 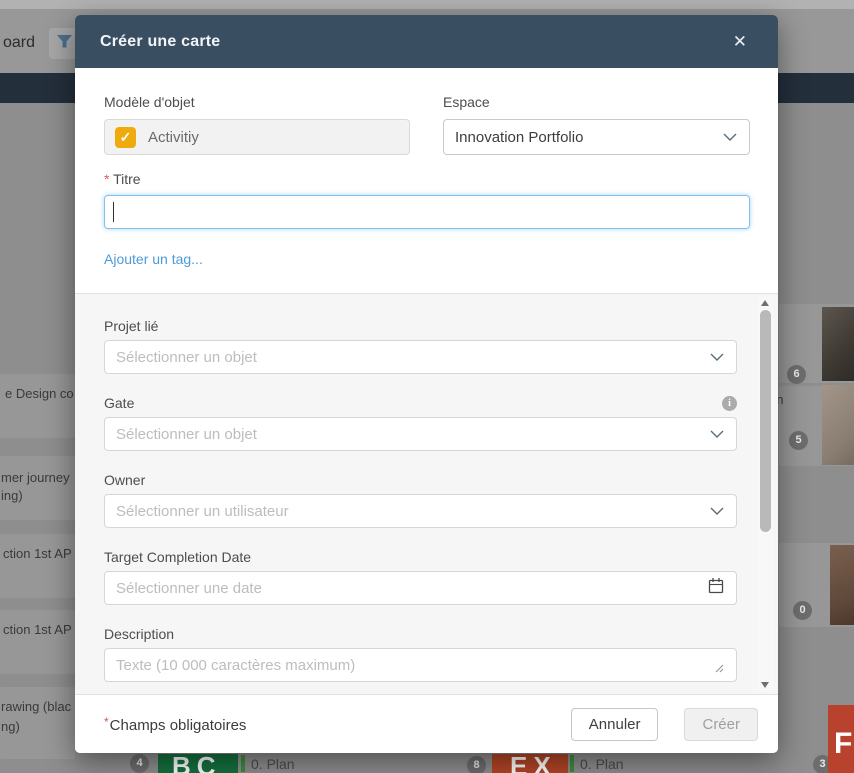 I want to click on count-badge: 4, so click(x=139, y=763).